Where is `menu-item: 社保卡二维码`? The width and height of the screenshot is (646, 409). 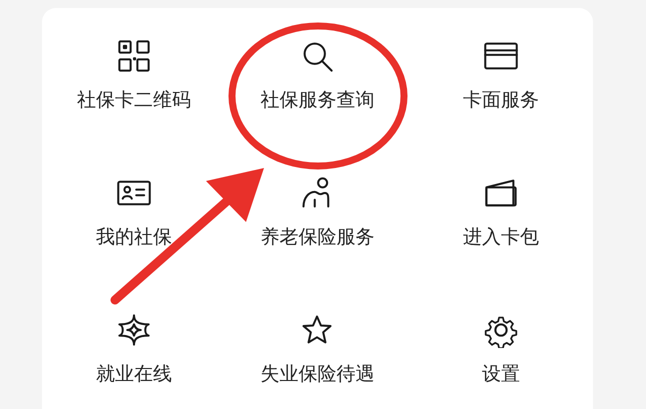
menu-item: 社保卡二维码 is located at coordinates (133, 100).